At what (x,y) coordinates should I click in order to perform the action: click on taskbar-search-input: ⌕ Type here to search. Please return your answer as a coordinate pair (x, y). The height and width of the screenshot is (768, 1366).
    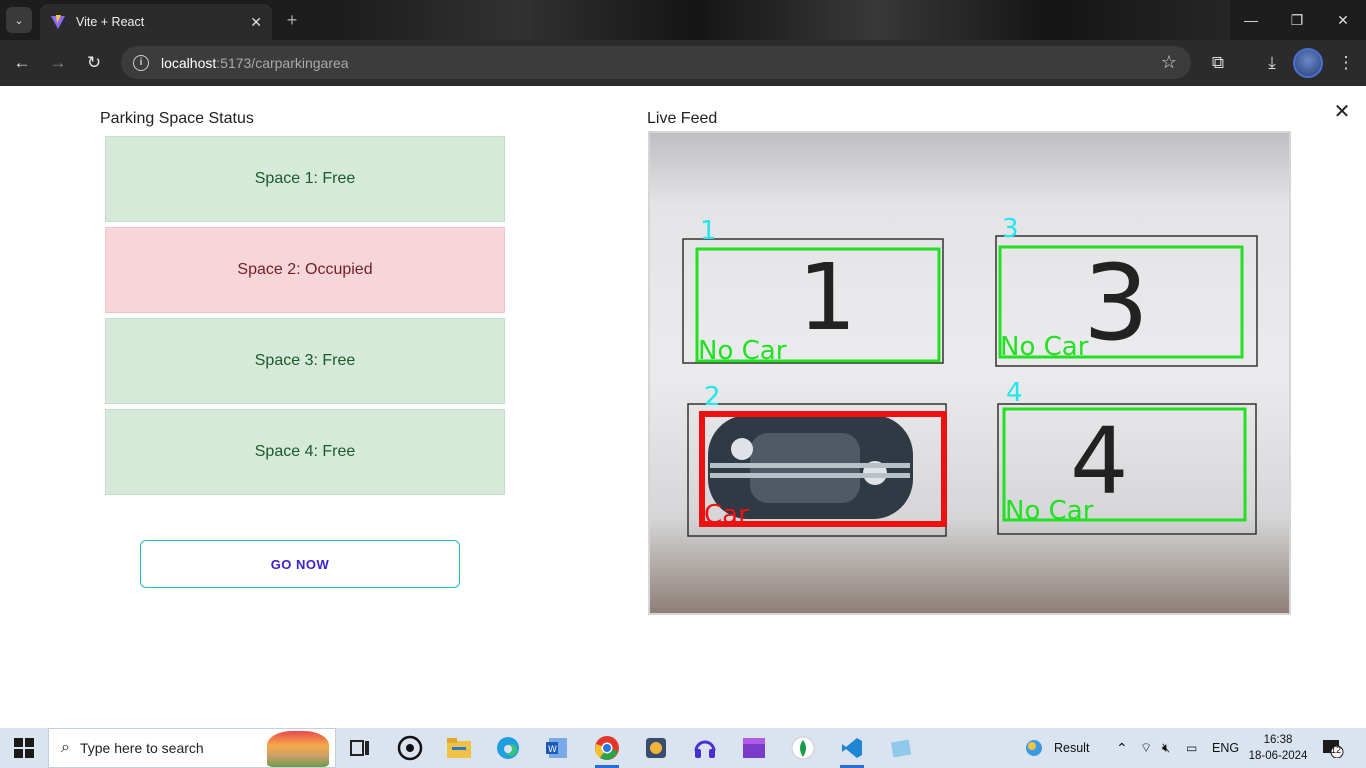
    Looking at the image, I should click on (192, 748).